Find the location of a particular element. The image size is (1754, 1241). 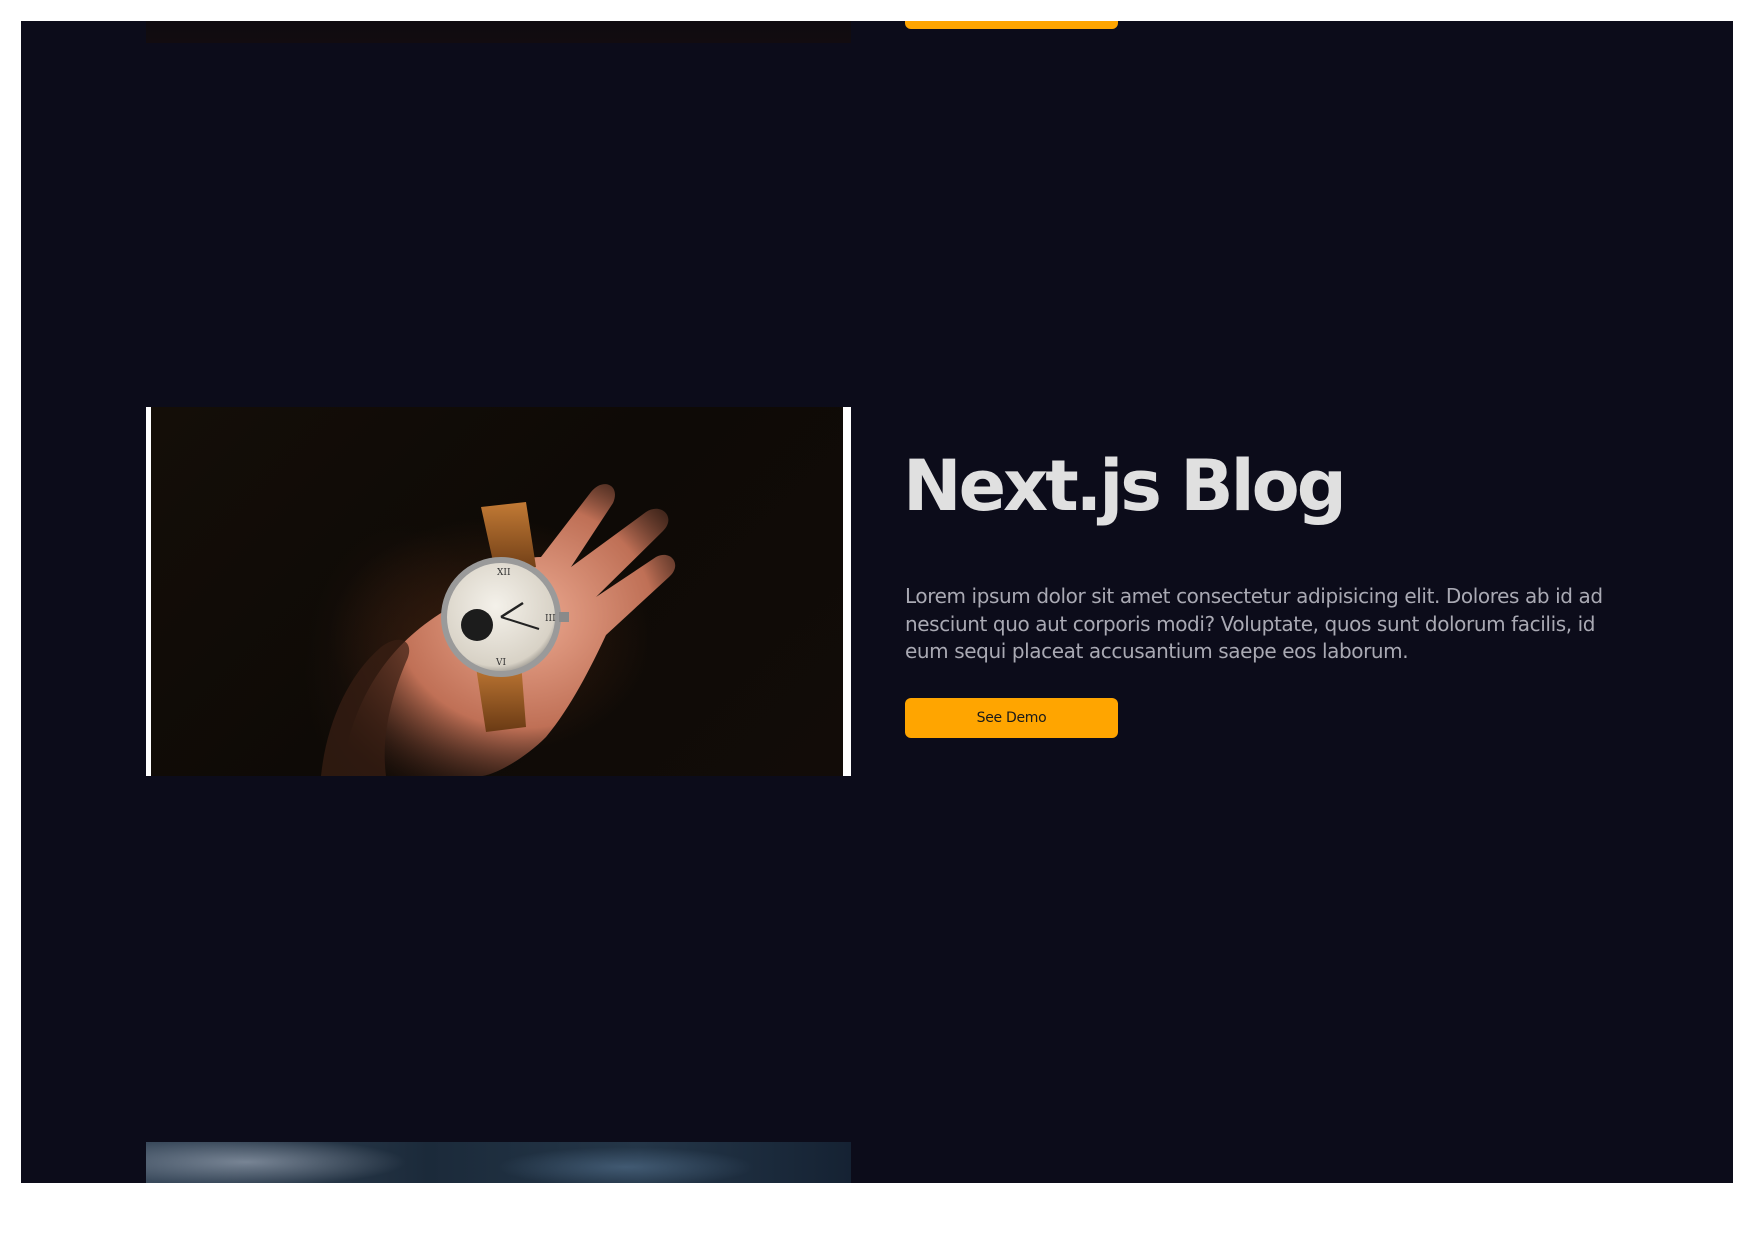

svg-text: III is located at coordinates (550, 619).